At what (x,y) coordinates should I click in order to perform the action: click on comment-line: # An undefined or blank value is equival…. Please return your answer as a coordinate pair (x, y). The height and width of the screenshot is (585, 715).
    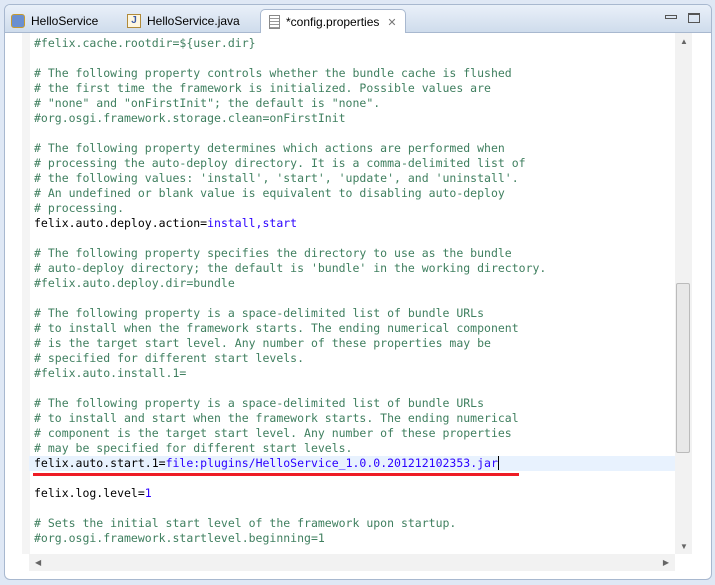
    Looking at the image, I should click on (269, 193).